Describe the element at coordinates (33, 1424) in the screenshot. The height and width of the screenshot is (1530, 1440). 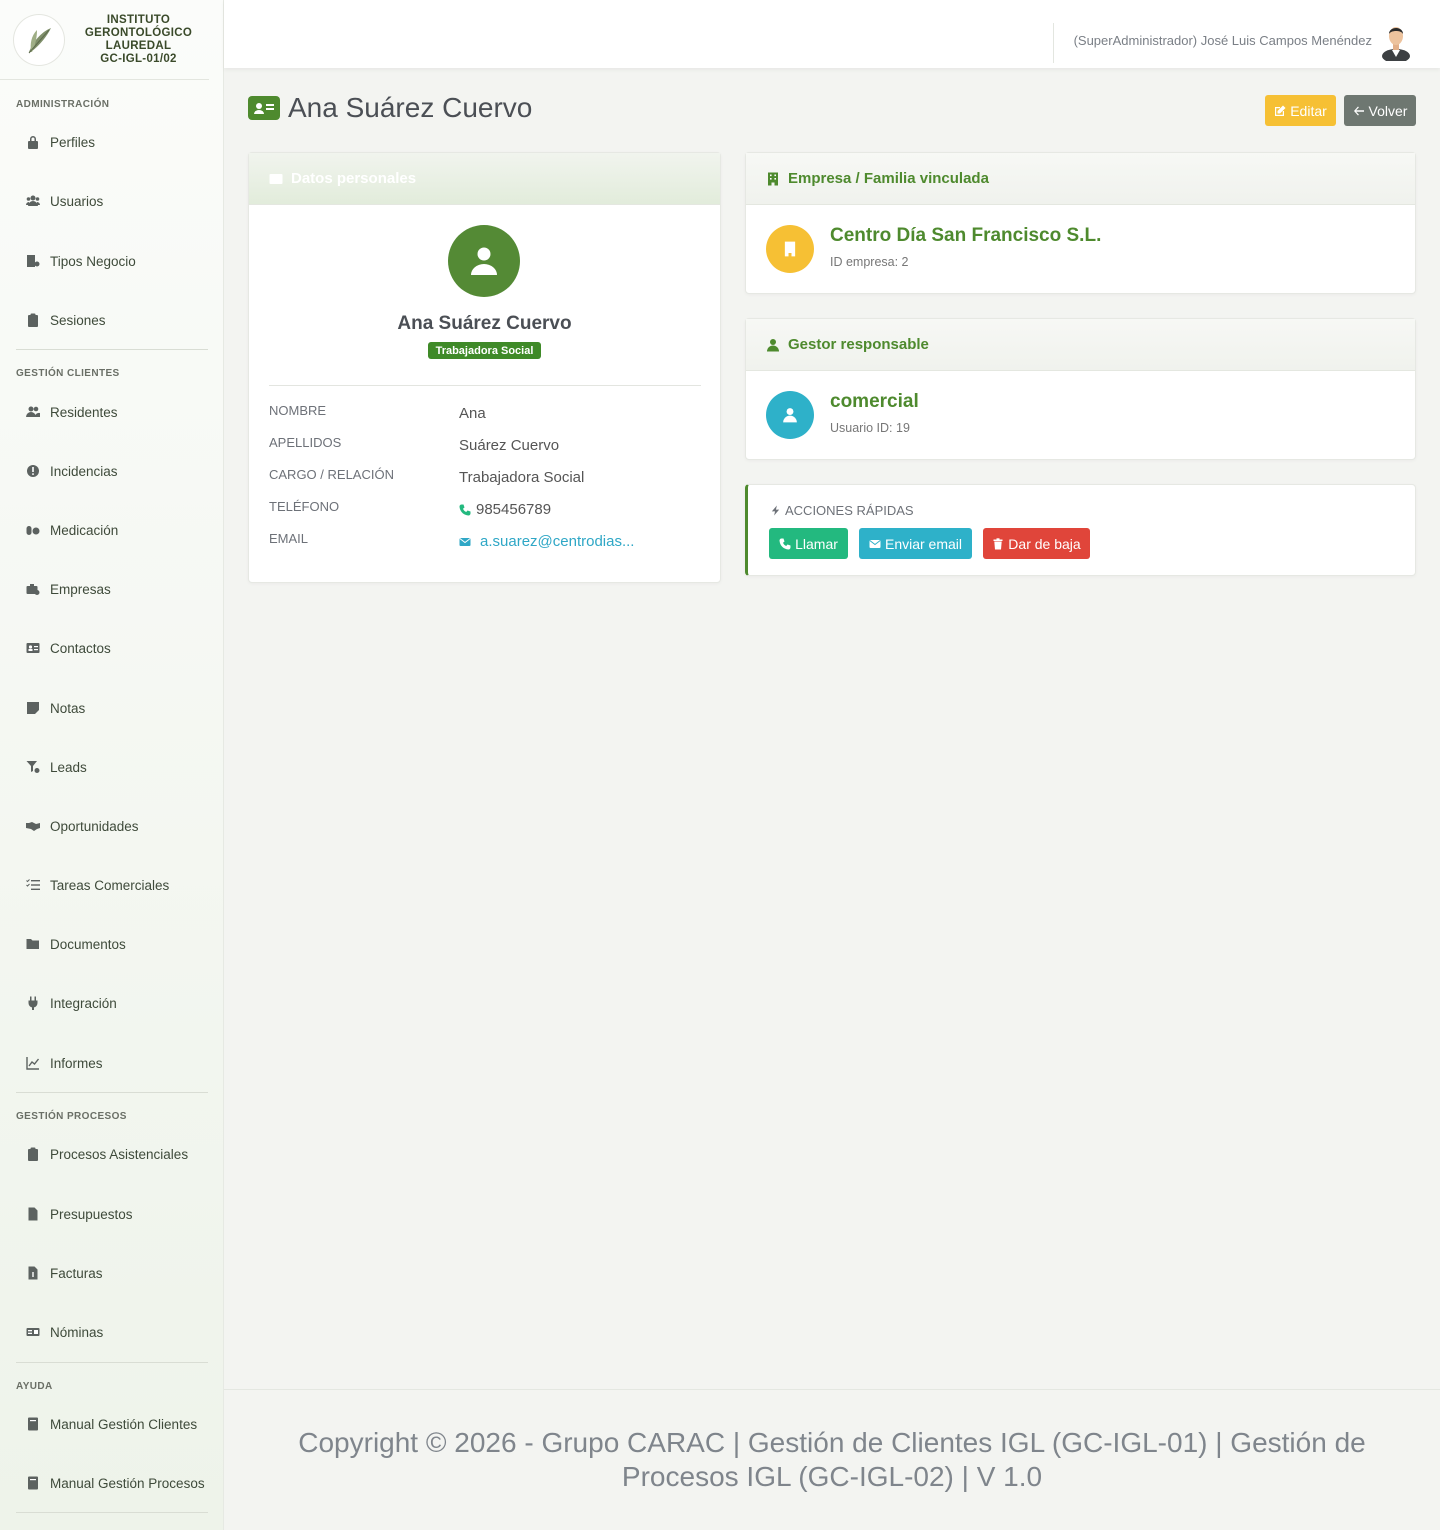
I see `book-icon` at that location.